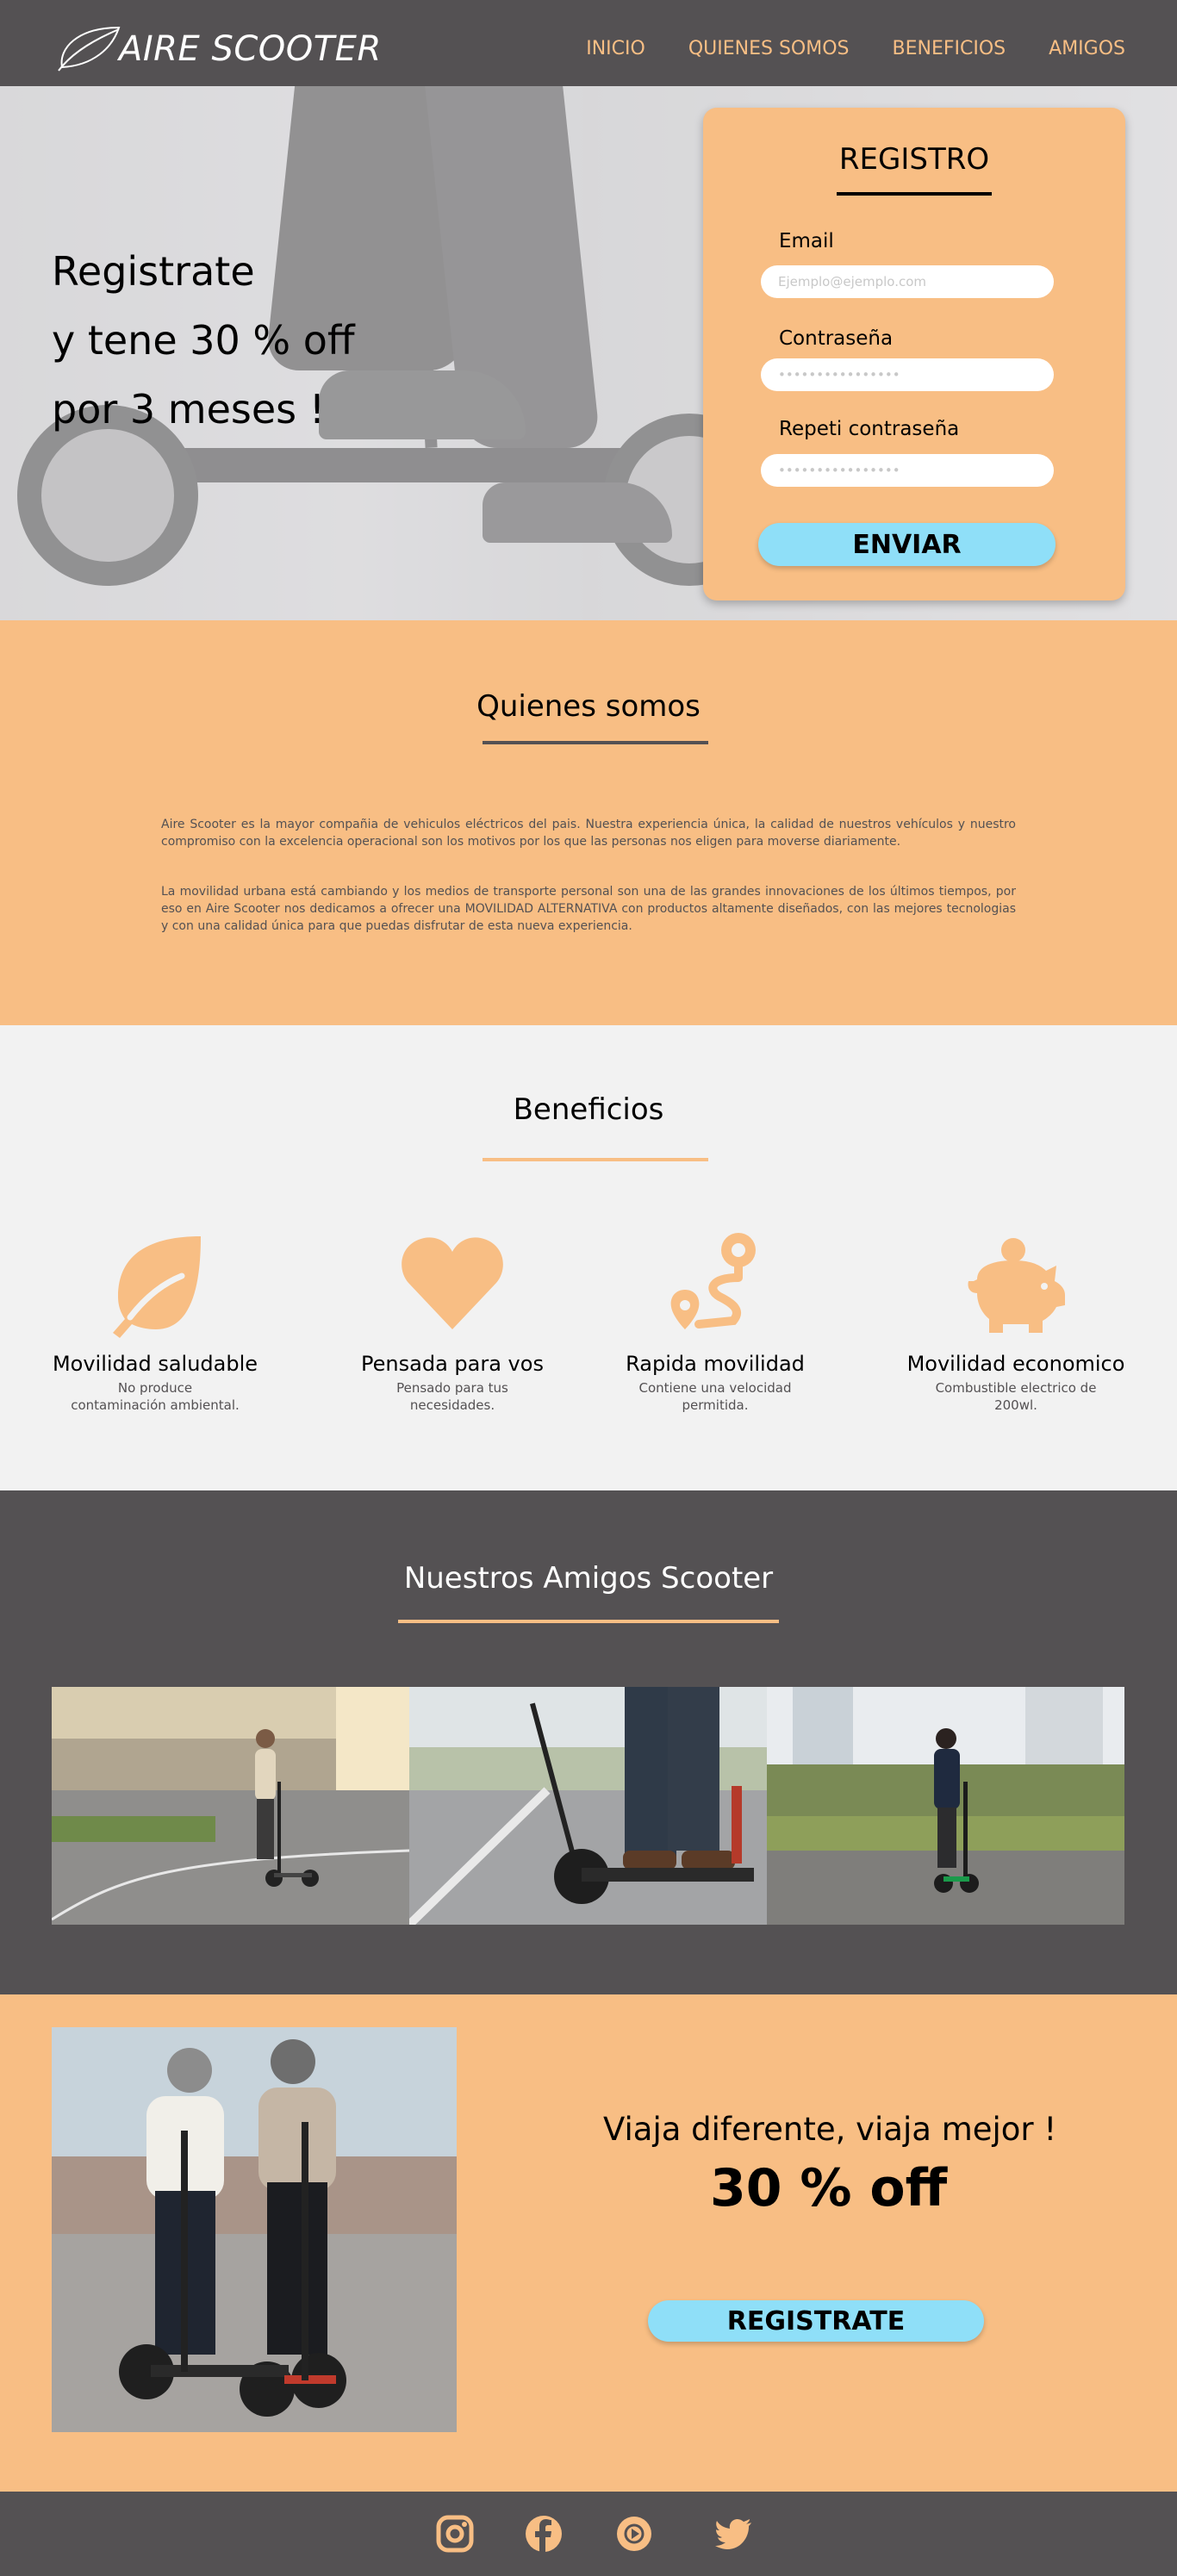 This screenshot has height=2576, width=1177. Describe the element at coordinates (157, 1287) in the screenshot. I see `leaf-icon` at that location.